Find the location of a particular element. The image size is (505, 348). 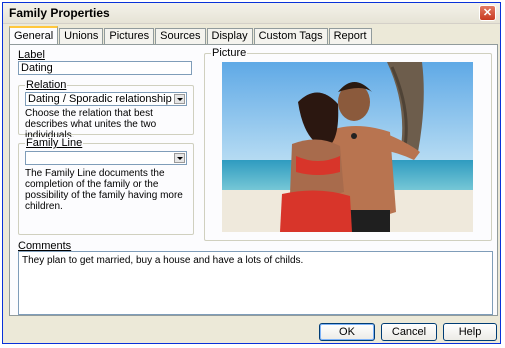

label-field-label: Label is located at coordinates (31, 55).